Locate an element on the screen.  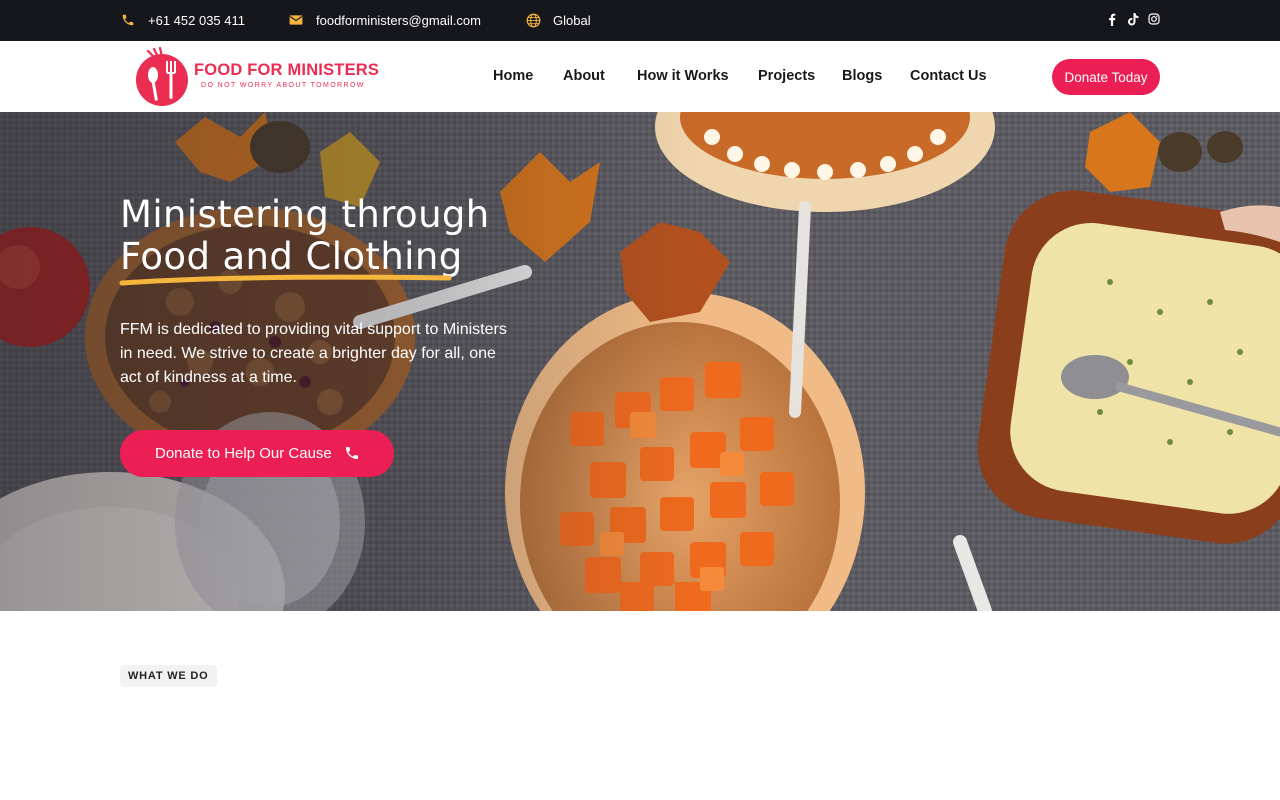
donate-today-button: Donate Today is located at coordinates (1106, 77).